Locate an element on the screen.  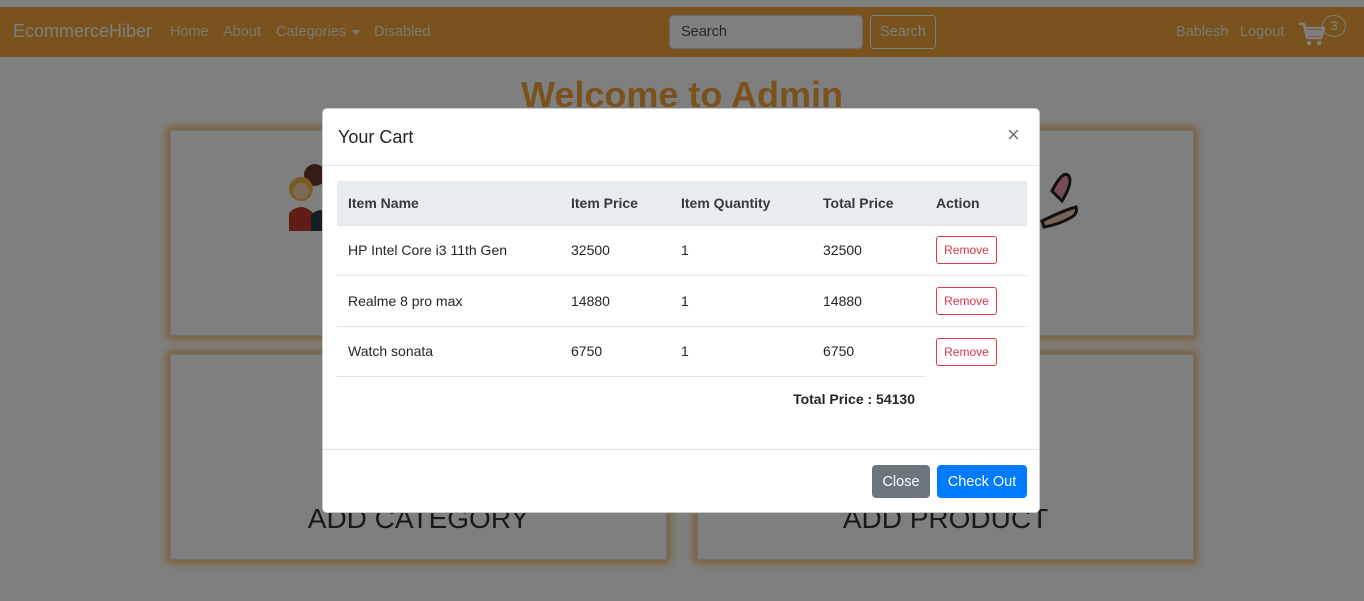
table-row: Realme 8 pro max 14880 1 14880 Remove is located at coordinates (682, 300).